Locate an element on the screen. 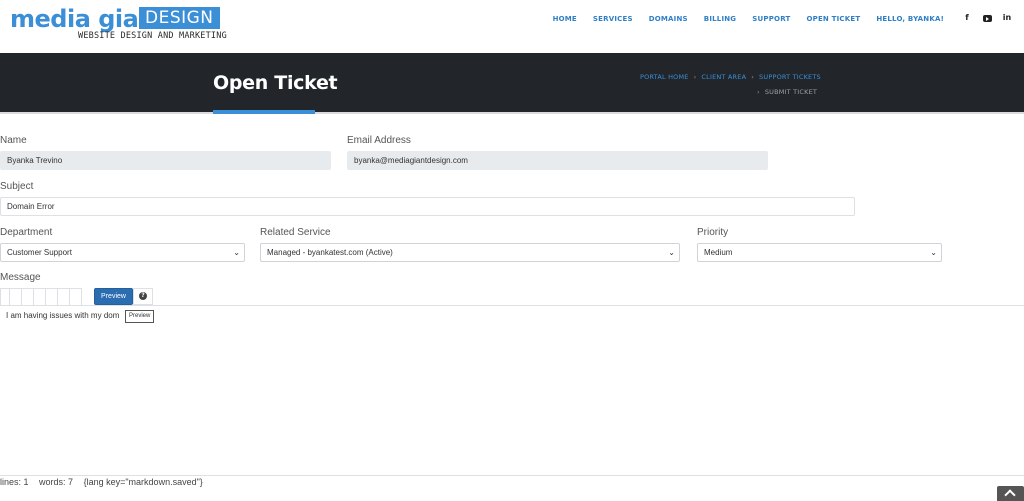 The width and height of the screenshot is (1024, 501). related-service-value: Managed - byankatest.com (Active) is located at coordinates (330, 252).